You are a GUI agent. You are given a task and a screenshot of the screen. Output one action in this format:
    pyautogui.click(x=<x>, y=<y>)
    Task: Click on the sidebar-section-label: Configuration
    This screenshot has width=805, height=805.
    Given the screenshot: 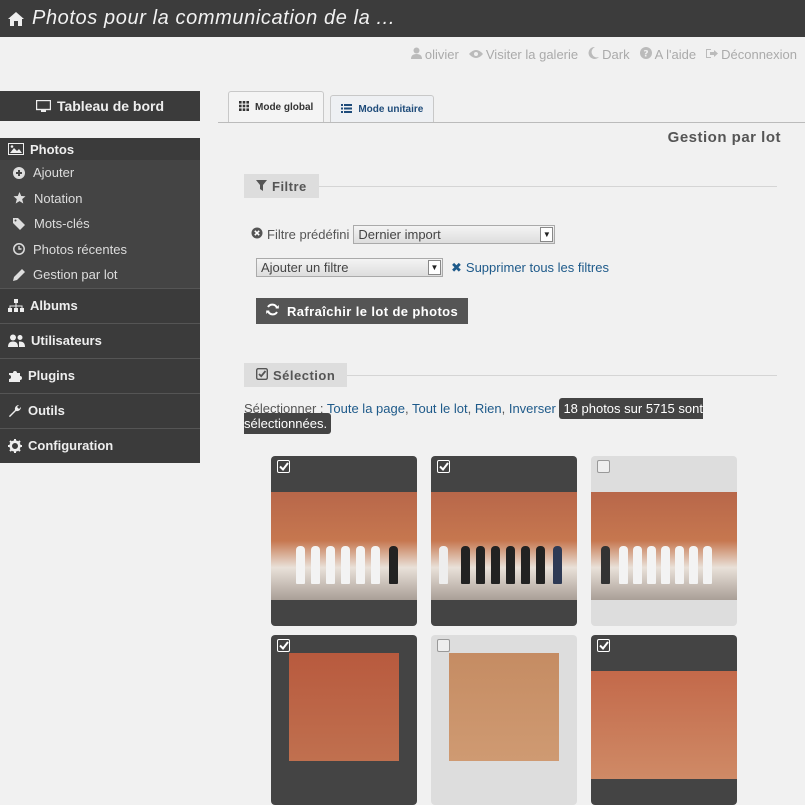 What is the action you would take?
    pyautogui.click(x=71, y=445)
    